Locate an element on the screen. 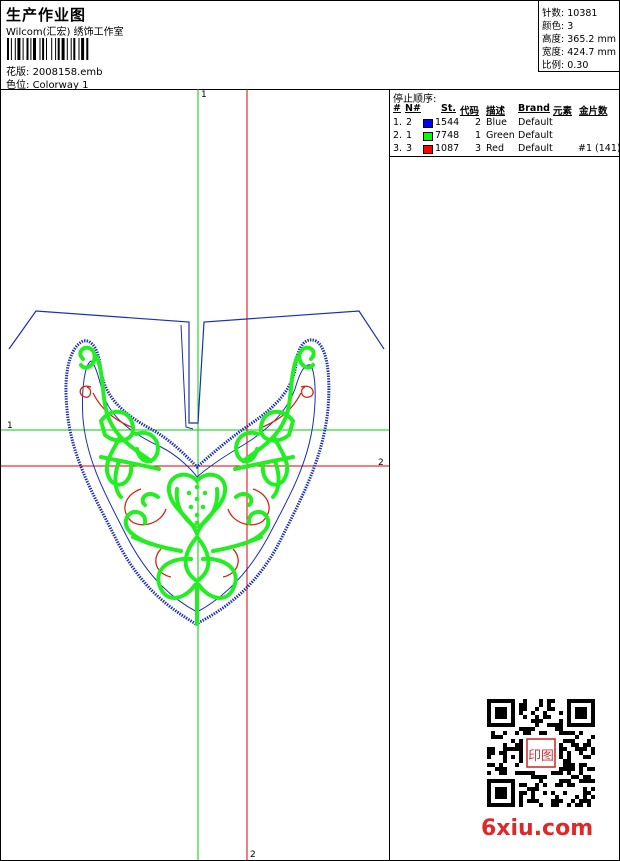  row-stitches: 1544 is located at coordinates (447, 122).